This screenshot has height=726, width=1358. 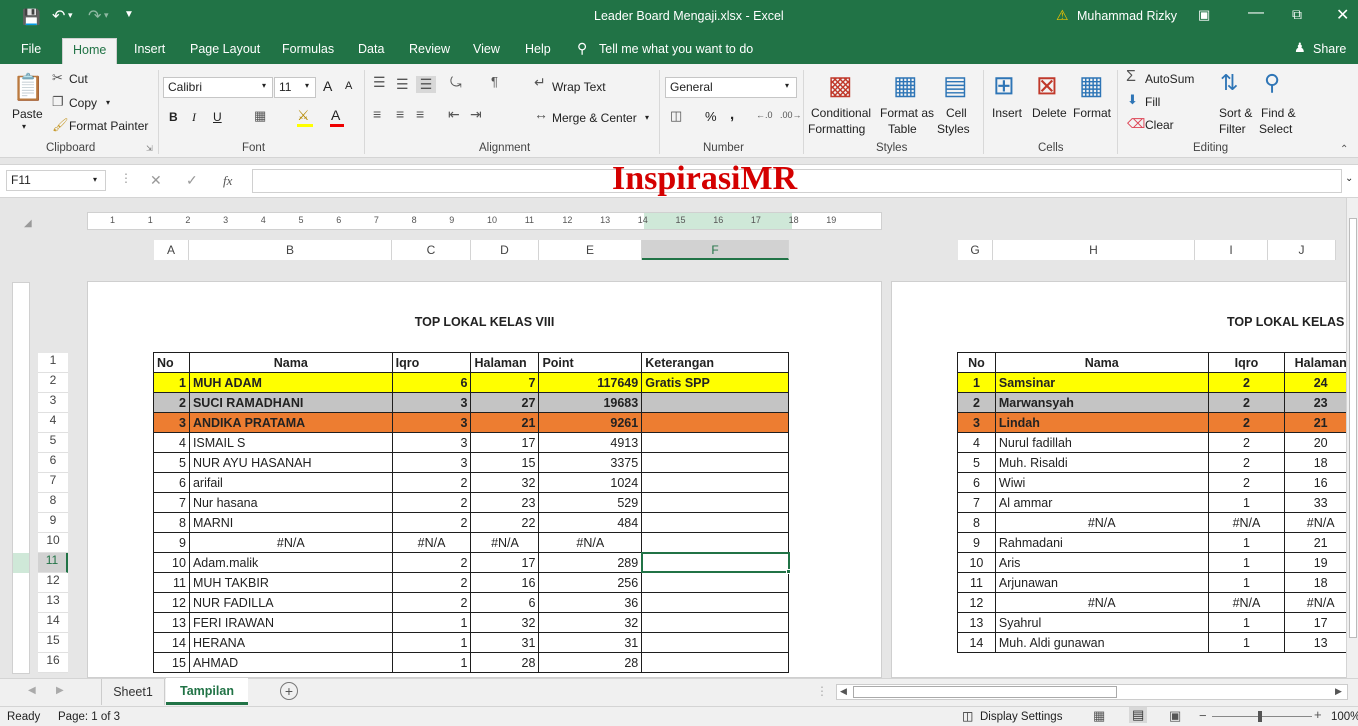 What do you see at coordinates (976, 582) in the screenshot?
I see `table-cell: 11` at bounding box center [976, 582].